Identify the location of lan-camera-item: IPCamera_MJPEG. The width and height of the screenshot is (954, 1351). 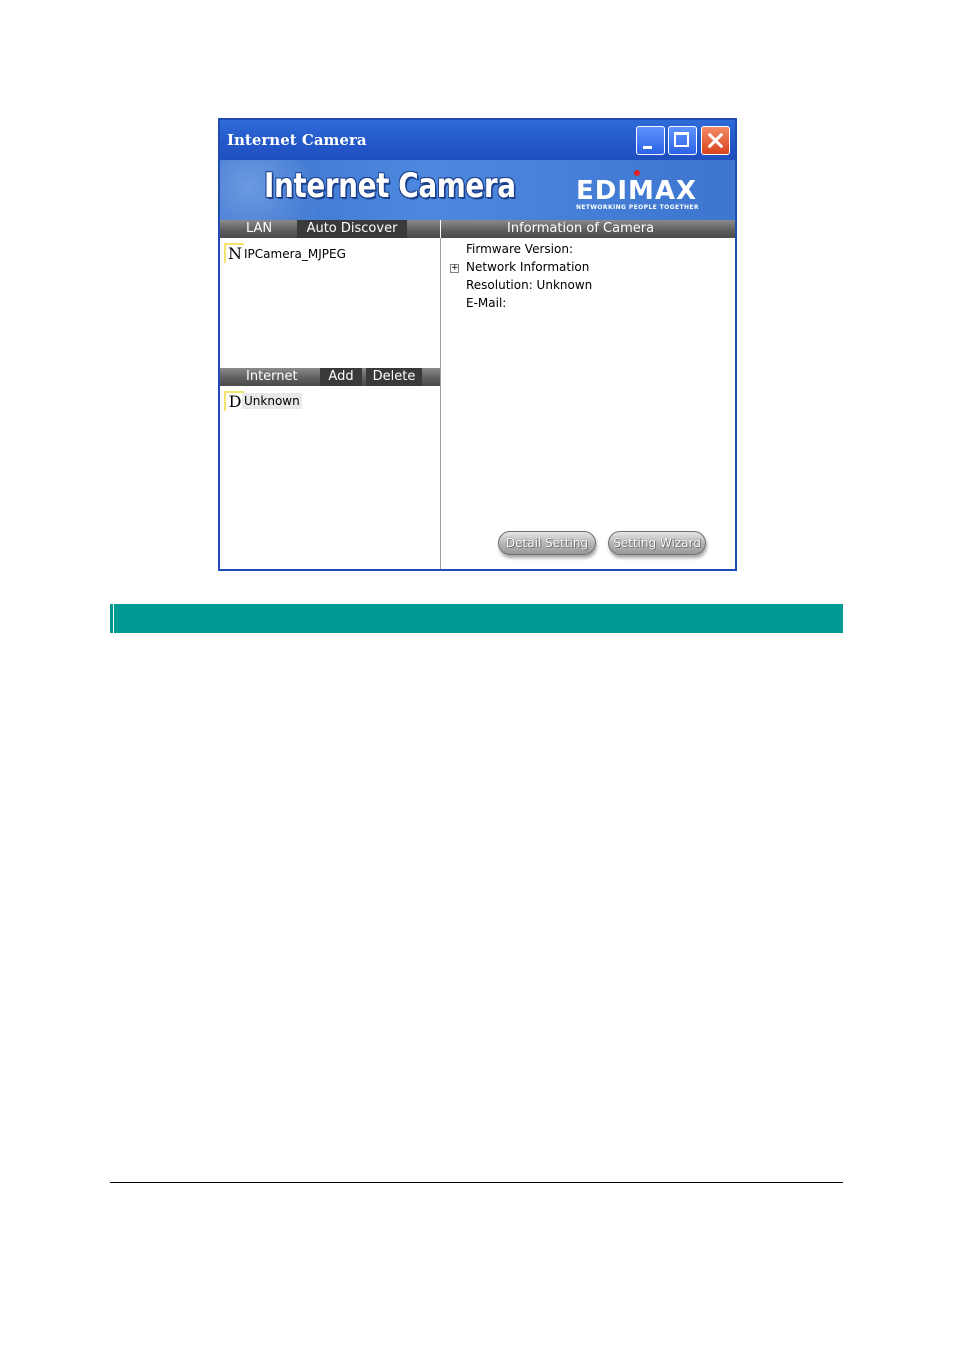
(295, 254).